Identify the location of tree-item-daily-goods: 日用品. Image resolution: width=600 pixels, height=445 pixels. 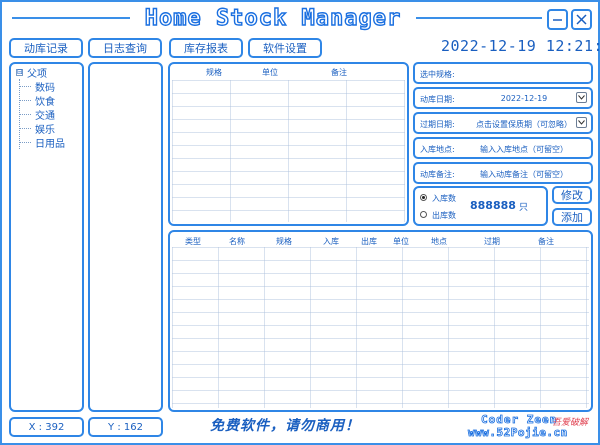
(42, 142).